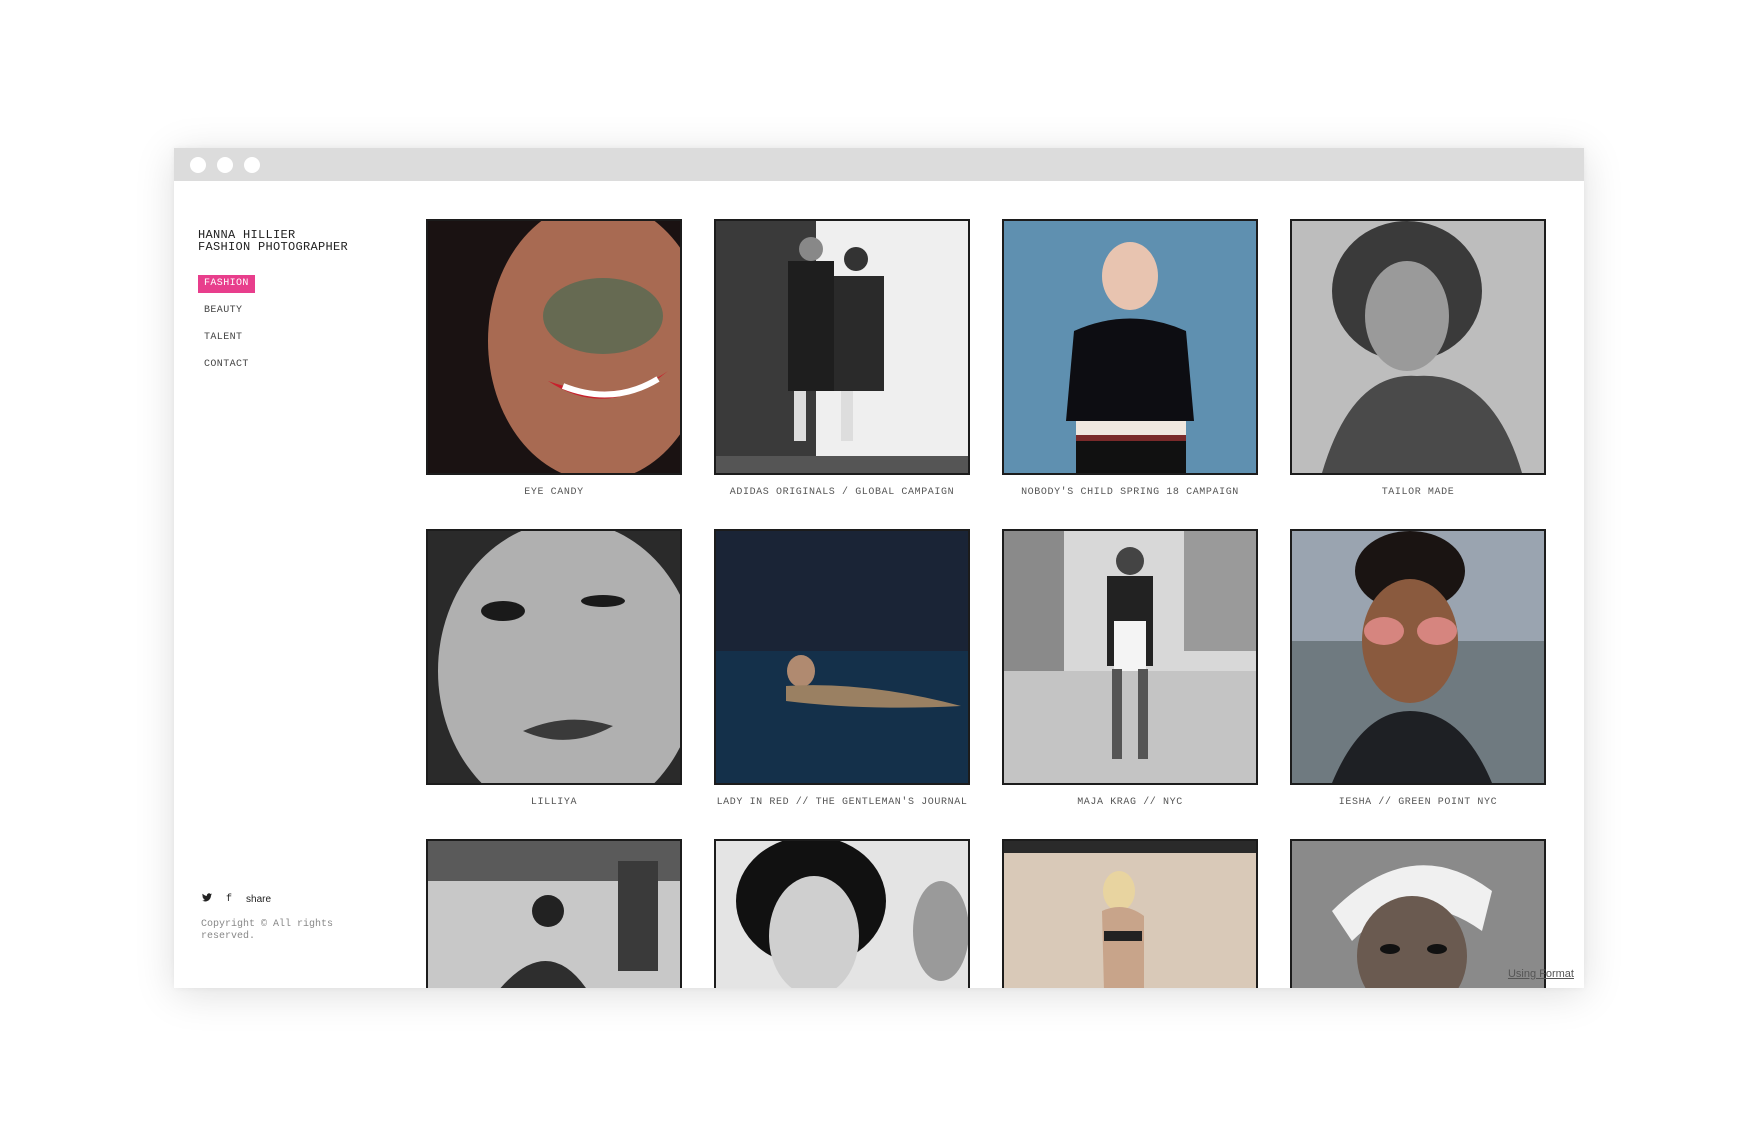 This screenshot has width=1755, height=1148. What do you see at coordinates (252, 165) in the screenshot?
I see `window-maximize-dot` at bounding box center [252, 165].